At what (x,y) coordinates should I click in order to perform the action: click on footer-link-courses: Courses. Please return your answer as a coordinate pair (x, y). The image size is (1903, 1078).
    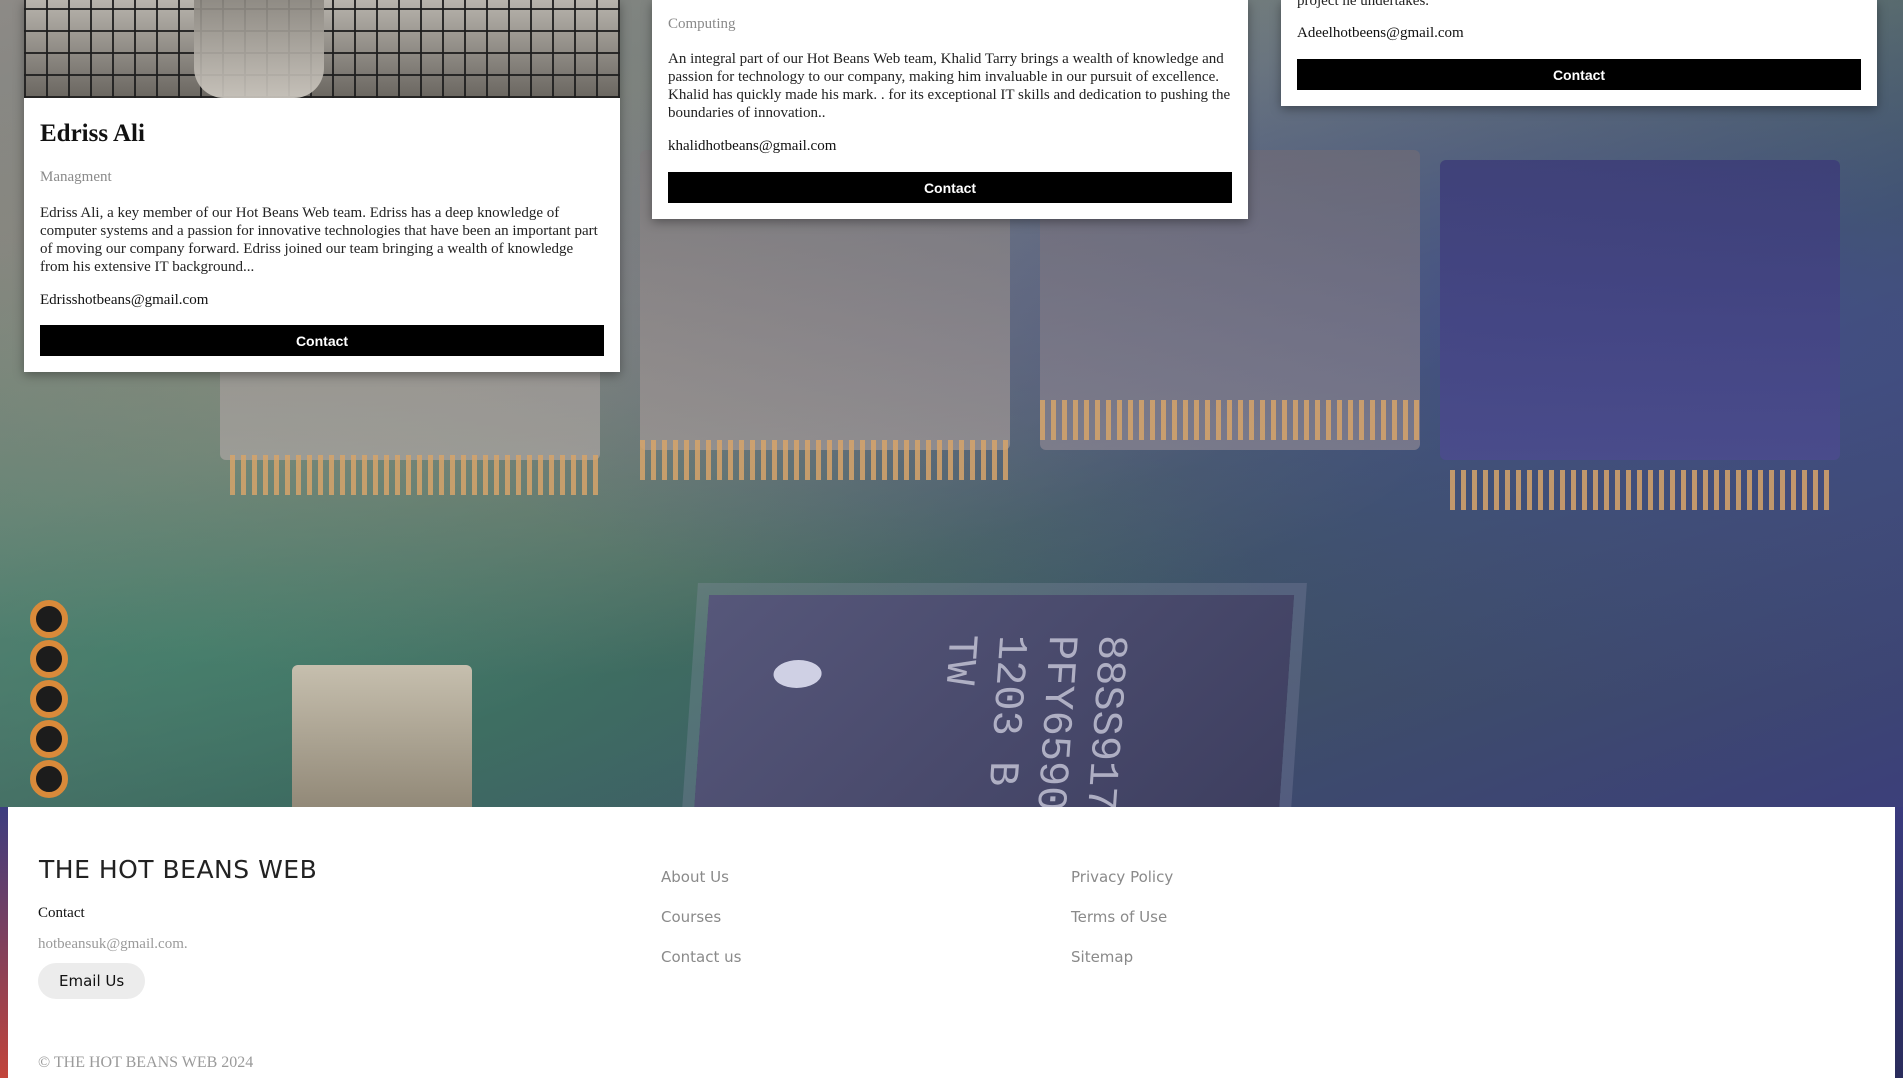
    Looking at the image, I should click on (691, 917).